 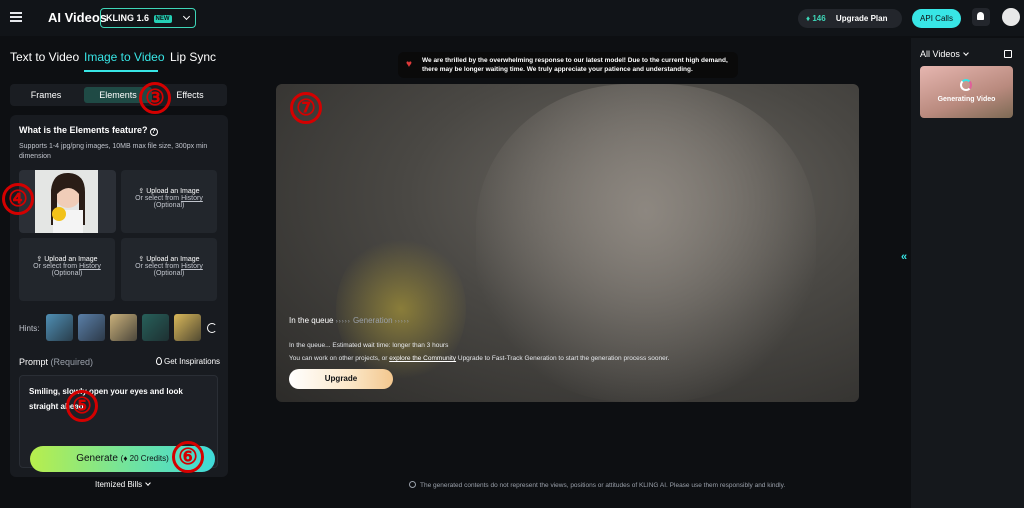 What do you see at coordinates (422, 358) in the screenshot?
I see `explore-community-link: explore the Community` at bounding box center [422, 358].